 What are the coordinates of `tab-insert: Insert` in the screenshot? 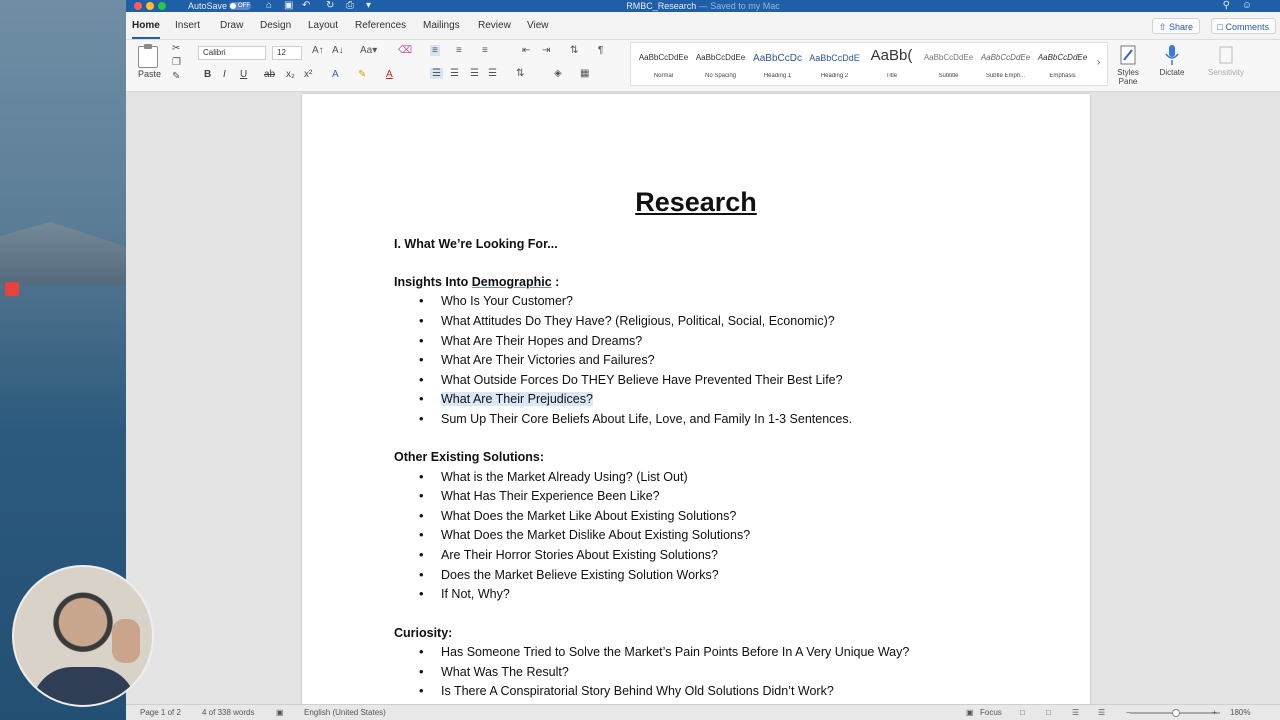 It's located at (187, 25).